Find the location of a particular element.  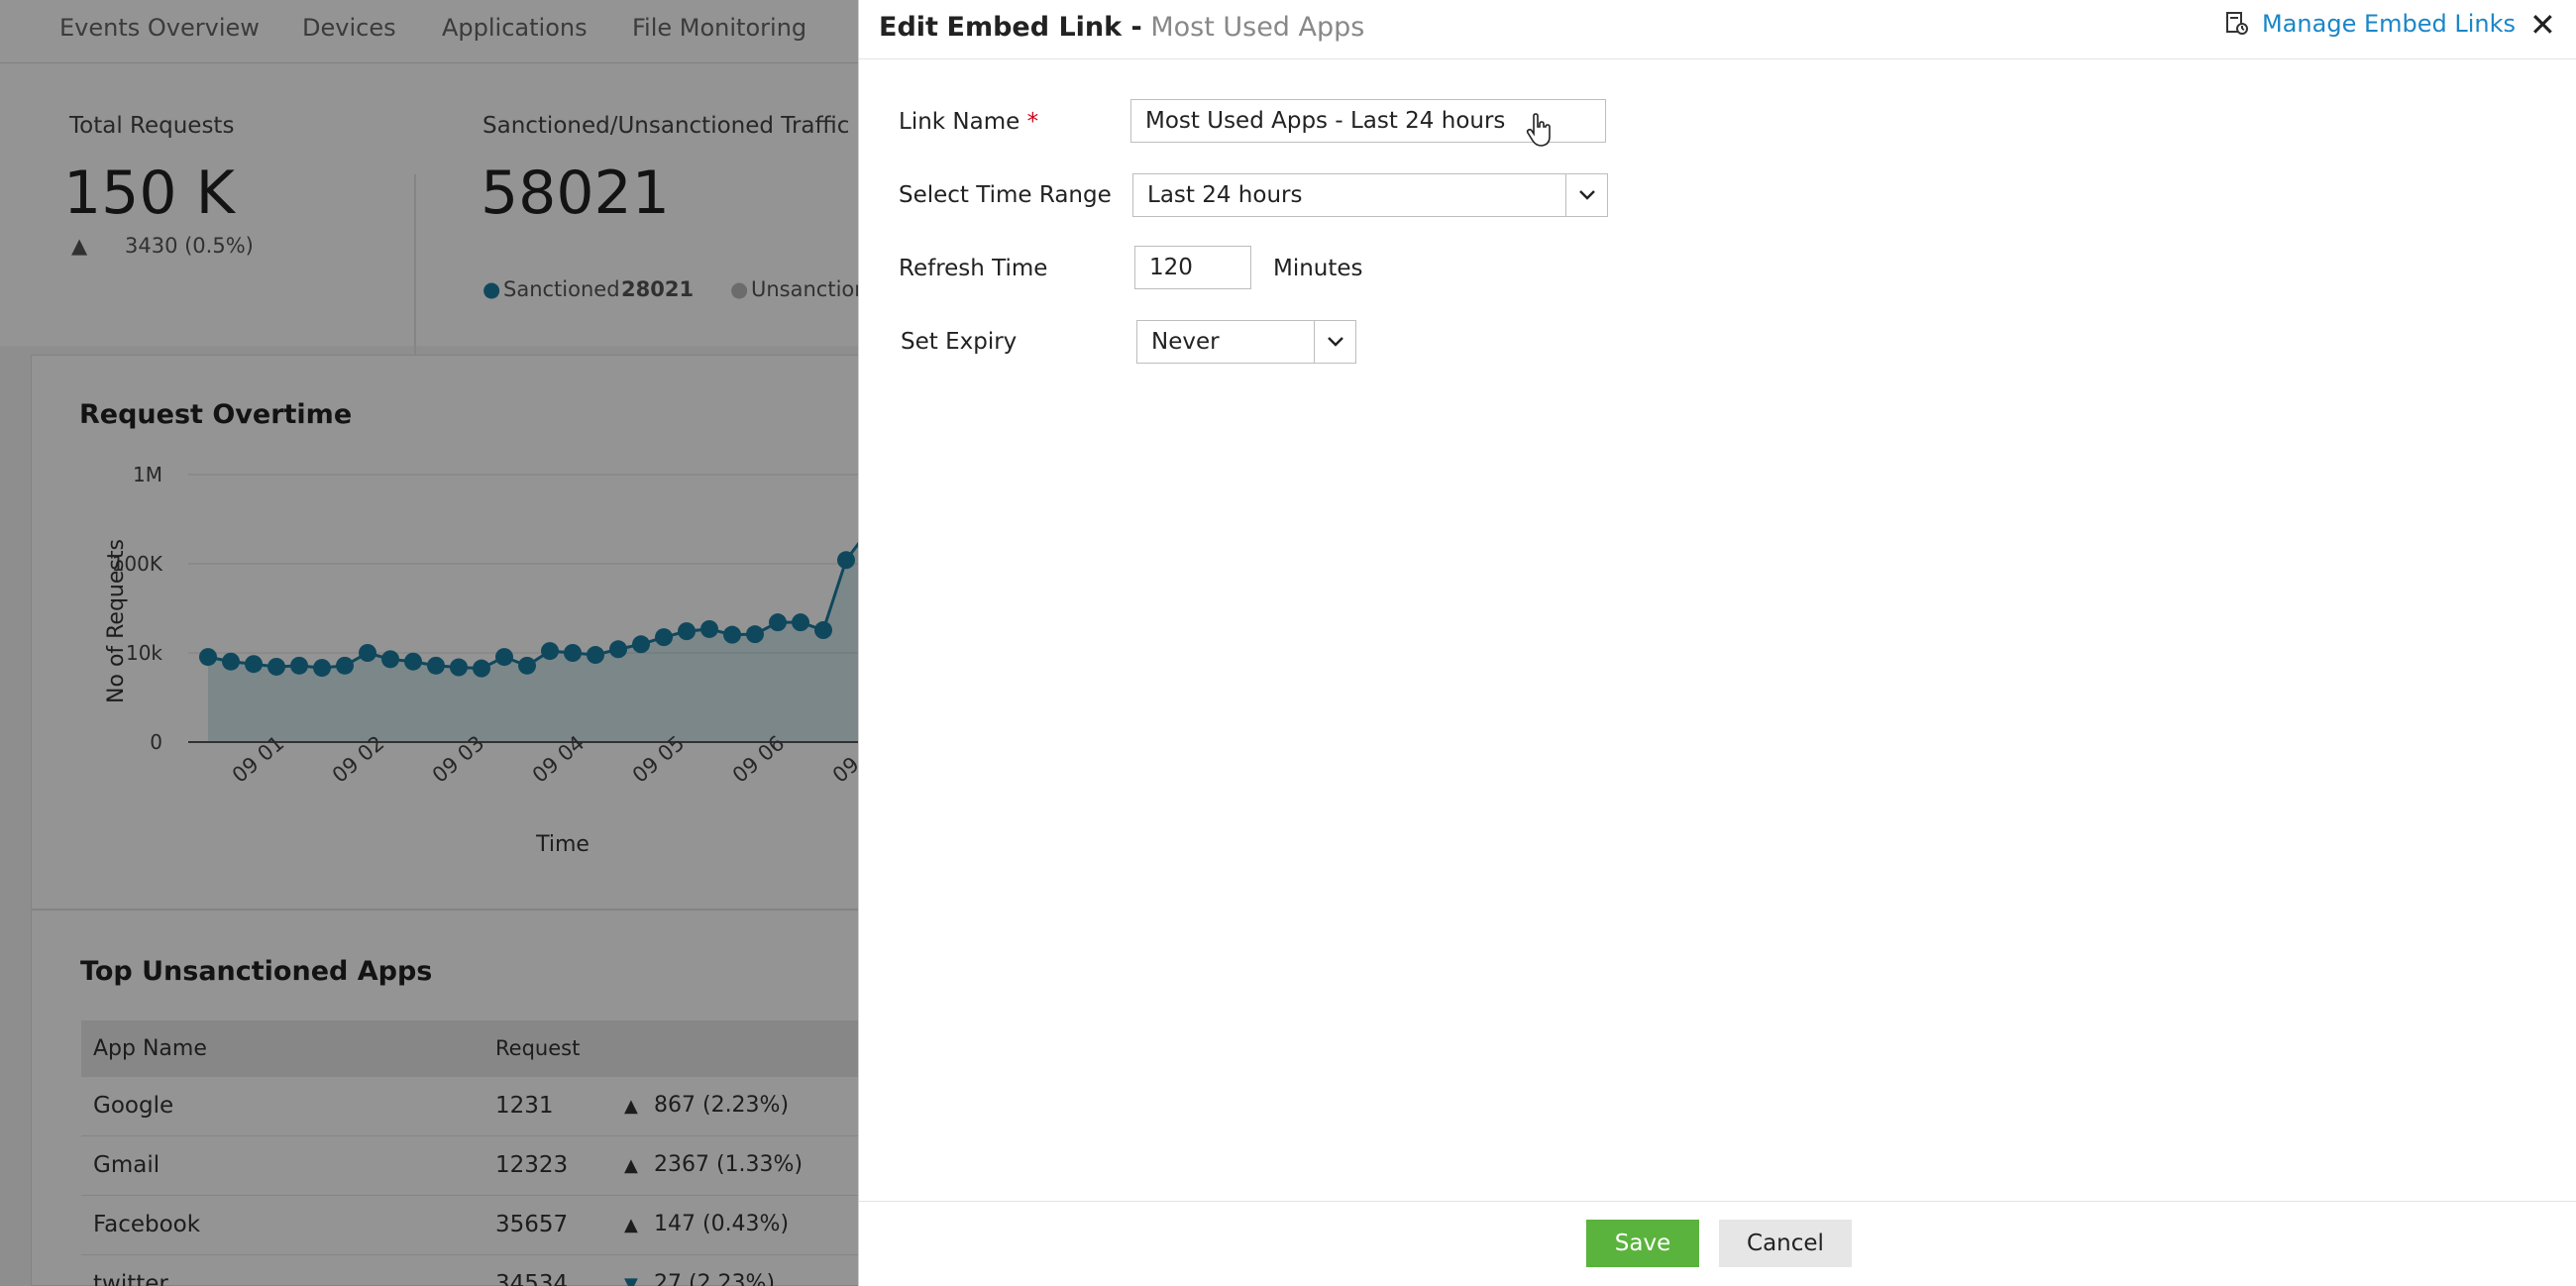

link-name-label-text: Link Name is located at coordinates (960, 122).